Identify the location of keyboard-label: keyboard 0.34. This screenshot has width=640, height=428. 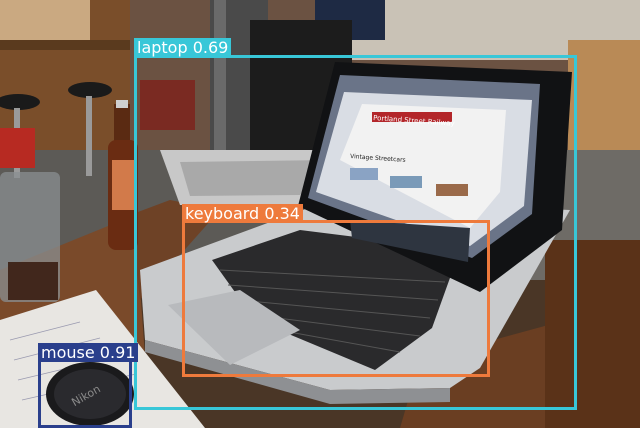
(242, 213).